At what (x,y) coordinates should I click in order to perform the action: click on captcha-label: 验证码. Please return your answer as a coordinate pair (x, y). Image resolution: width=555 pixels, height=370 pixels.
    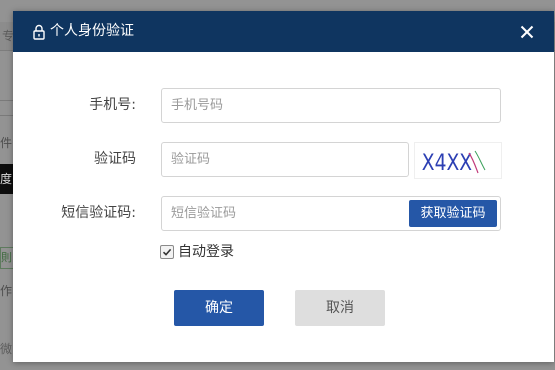
    Looking at the image, I should click on (115, 159).